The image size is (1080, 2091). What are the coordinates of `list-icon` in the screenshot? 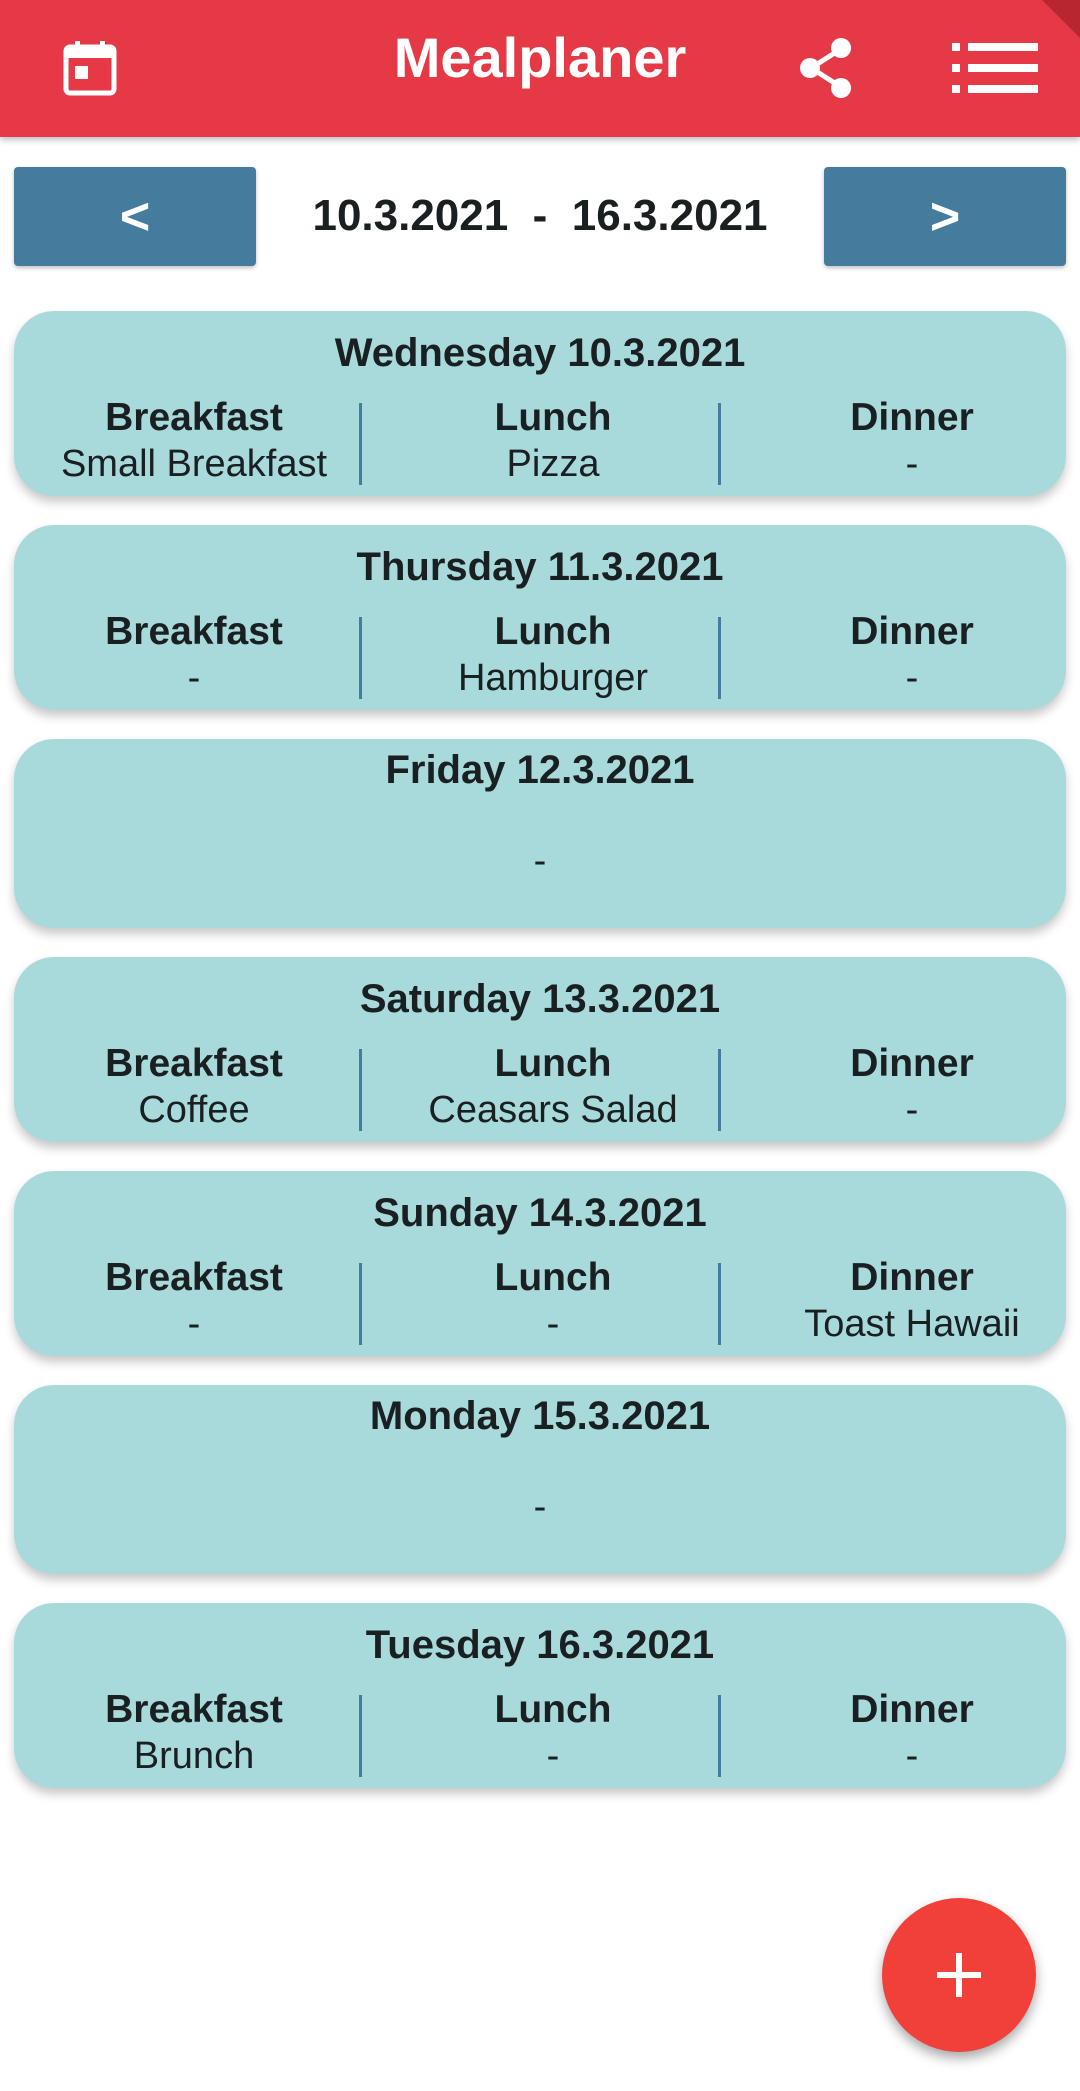 It's located at (996, 68).